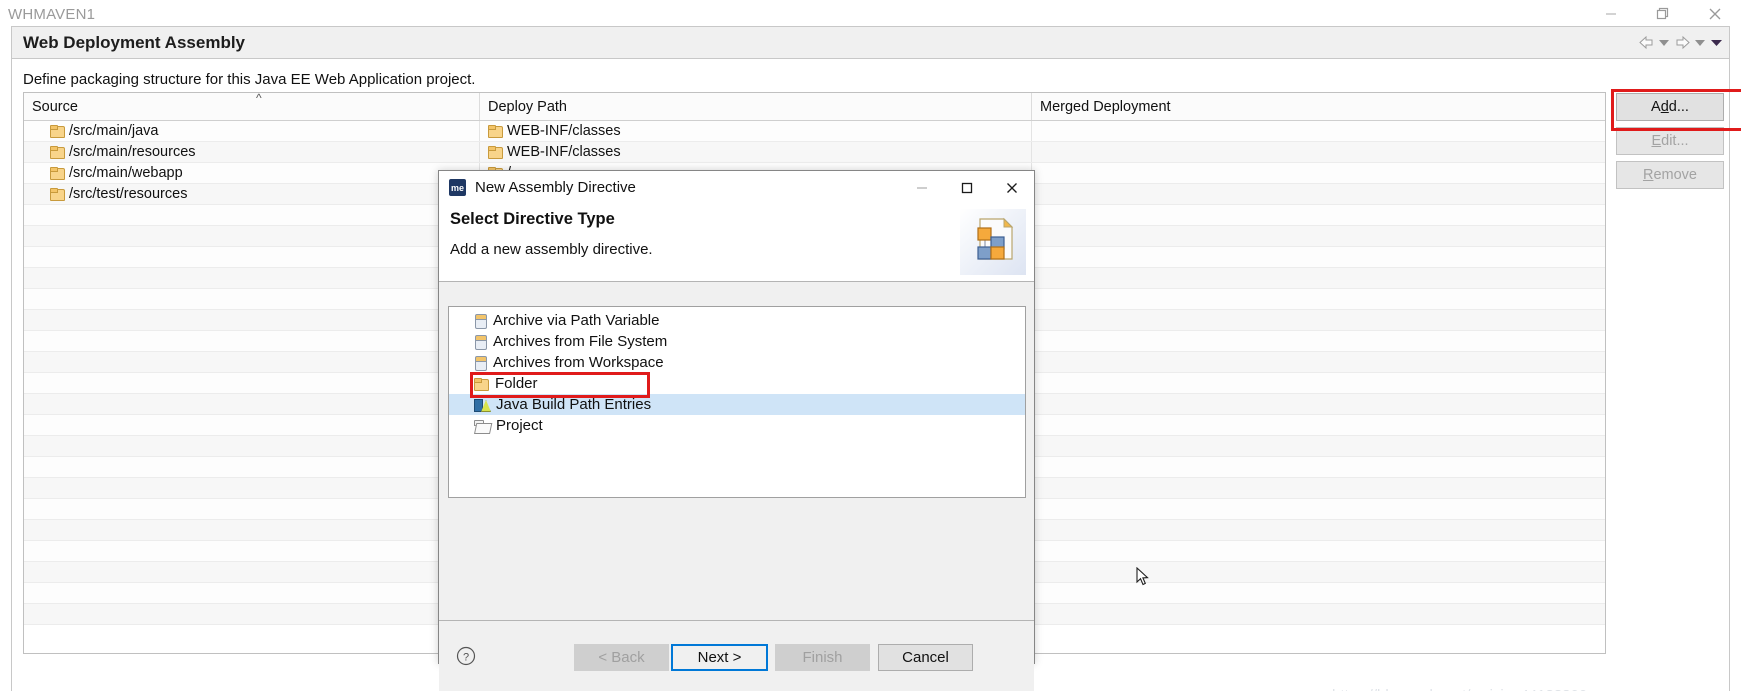 The image size is (1741, 691). I want to click on dialog-title: New Assembly Directive, so click(555, 187).